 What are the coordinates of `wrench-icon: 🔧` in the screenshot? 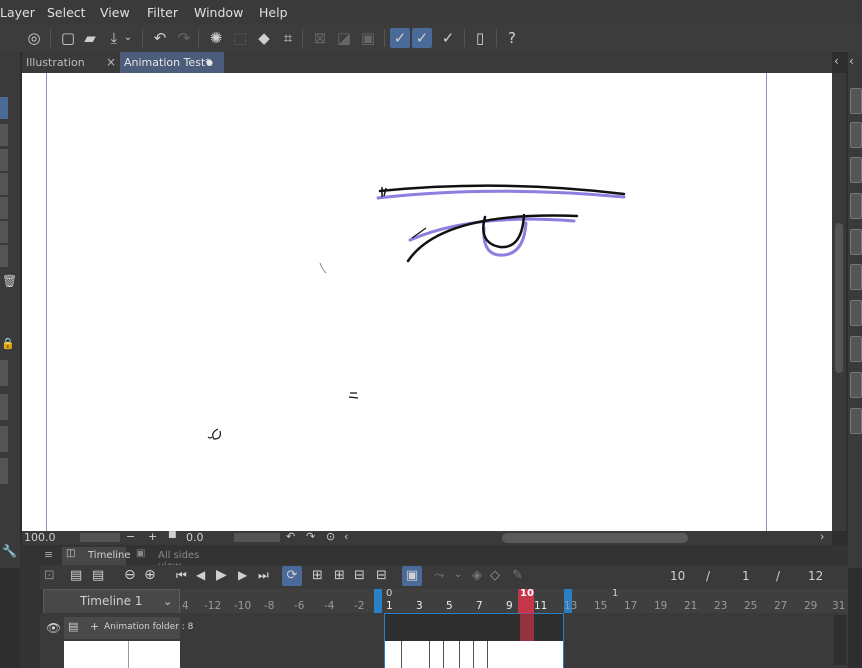 It's located at (9, 551).